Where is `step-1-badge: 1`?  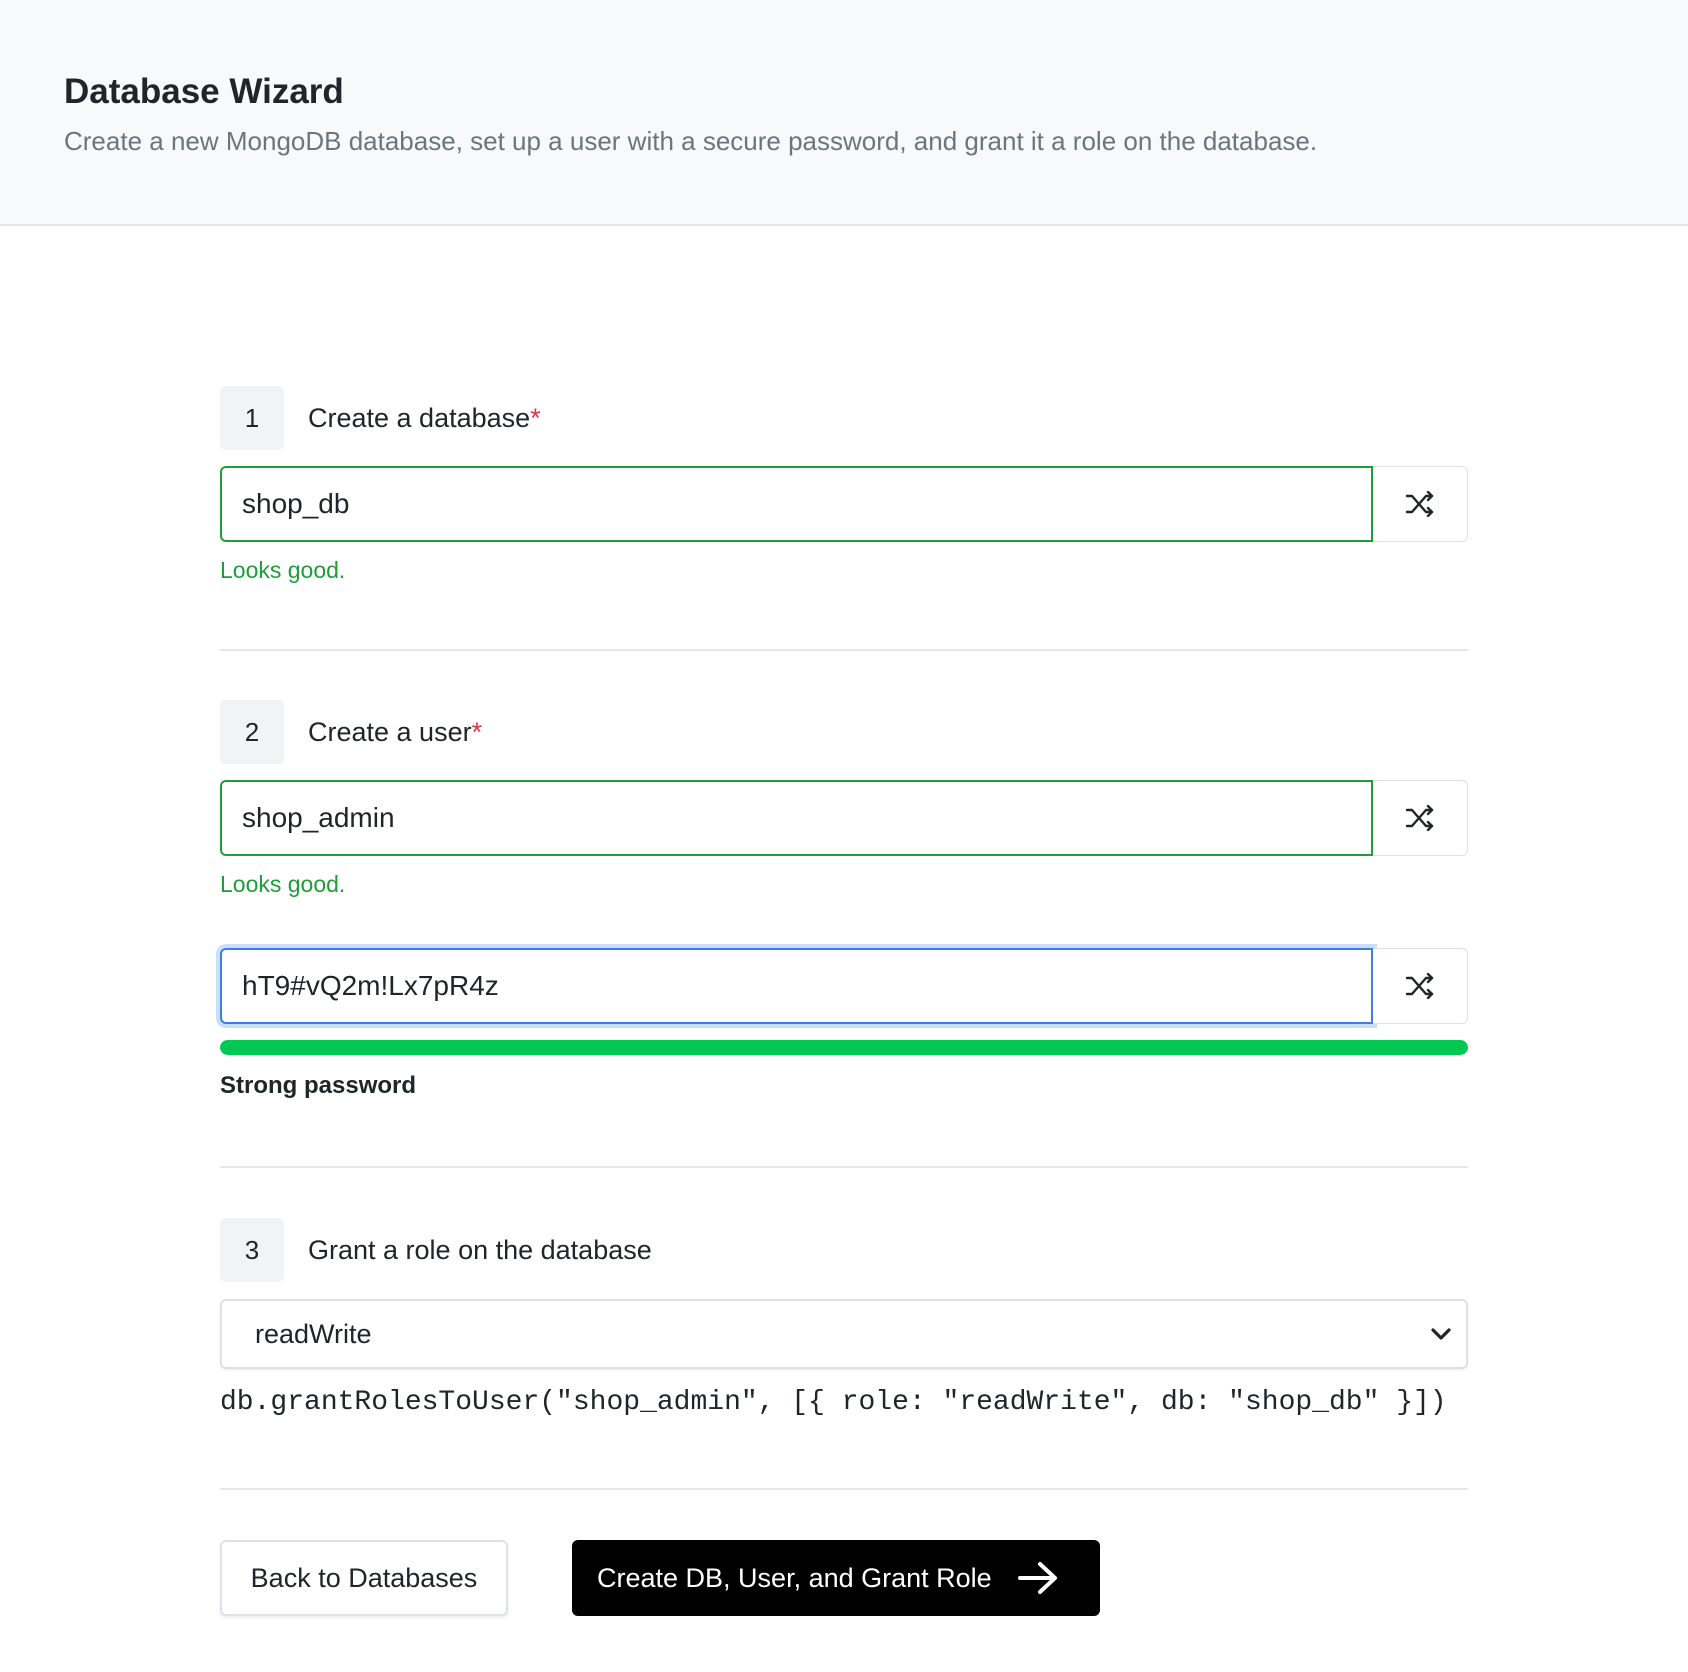
step-1-badge: 1 is located at coordinates (252, 418).